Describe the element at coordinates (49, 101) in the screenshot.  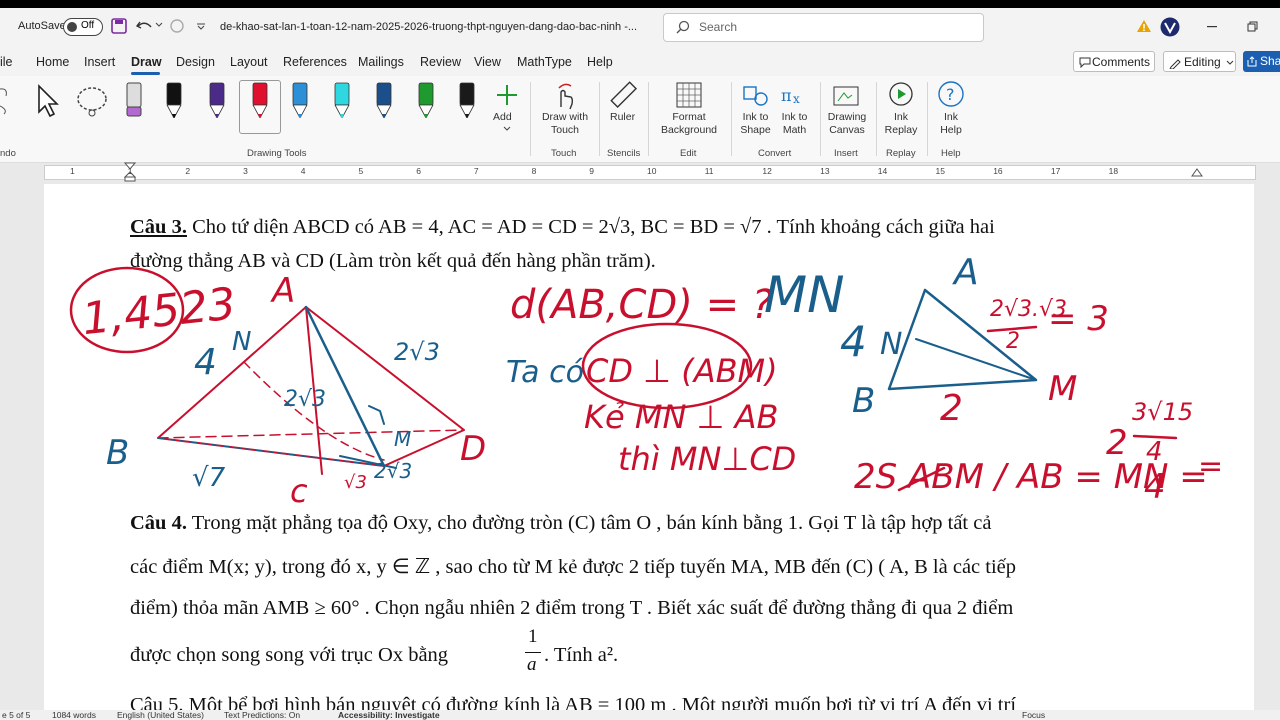
I see `select-arrow-icon` at that location.